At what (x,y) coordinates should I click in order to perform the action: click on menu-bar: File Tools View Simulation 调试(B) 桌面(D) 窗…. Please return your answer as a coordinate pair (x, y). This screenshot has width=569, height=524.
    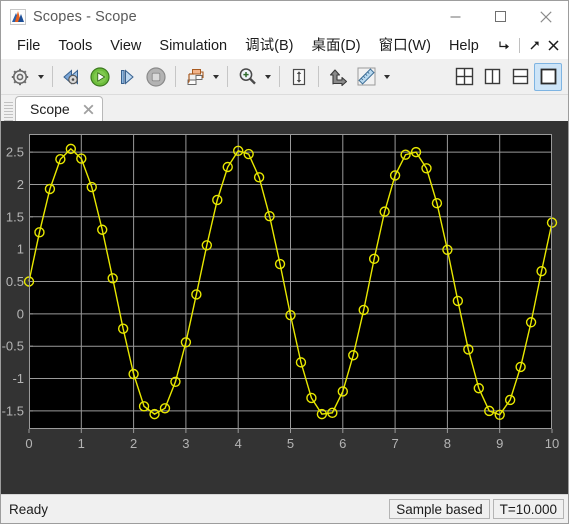
    Looking at the image, I should click on (284, 45).